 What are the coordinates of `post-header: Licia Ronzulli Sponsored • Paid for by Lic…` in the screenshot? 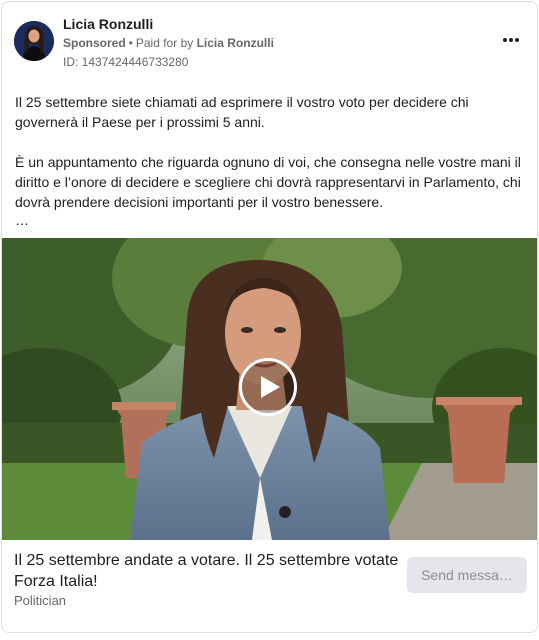 It's located at (269, 40).